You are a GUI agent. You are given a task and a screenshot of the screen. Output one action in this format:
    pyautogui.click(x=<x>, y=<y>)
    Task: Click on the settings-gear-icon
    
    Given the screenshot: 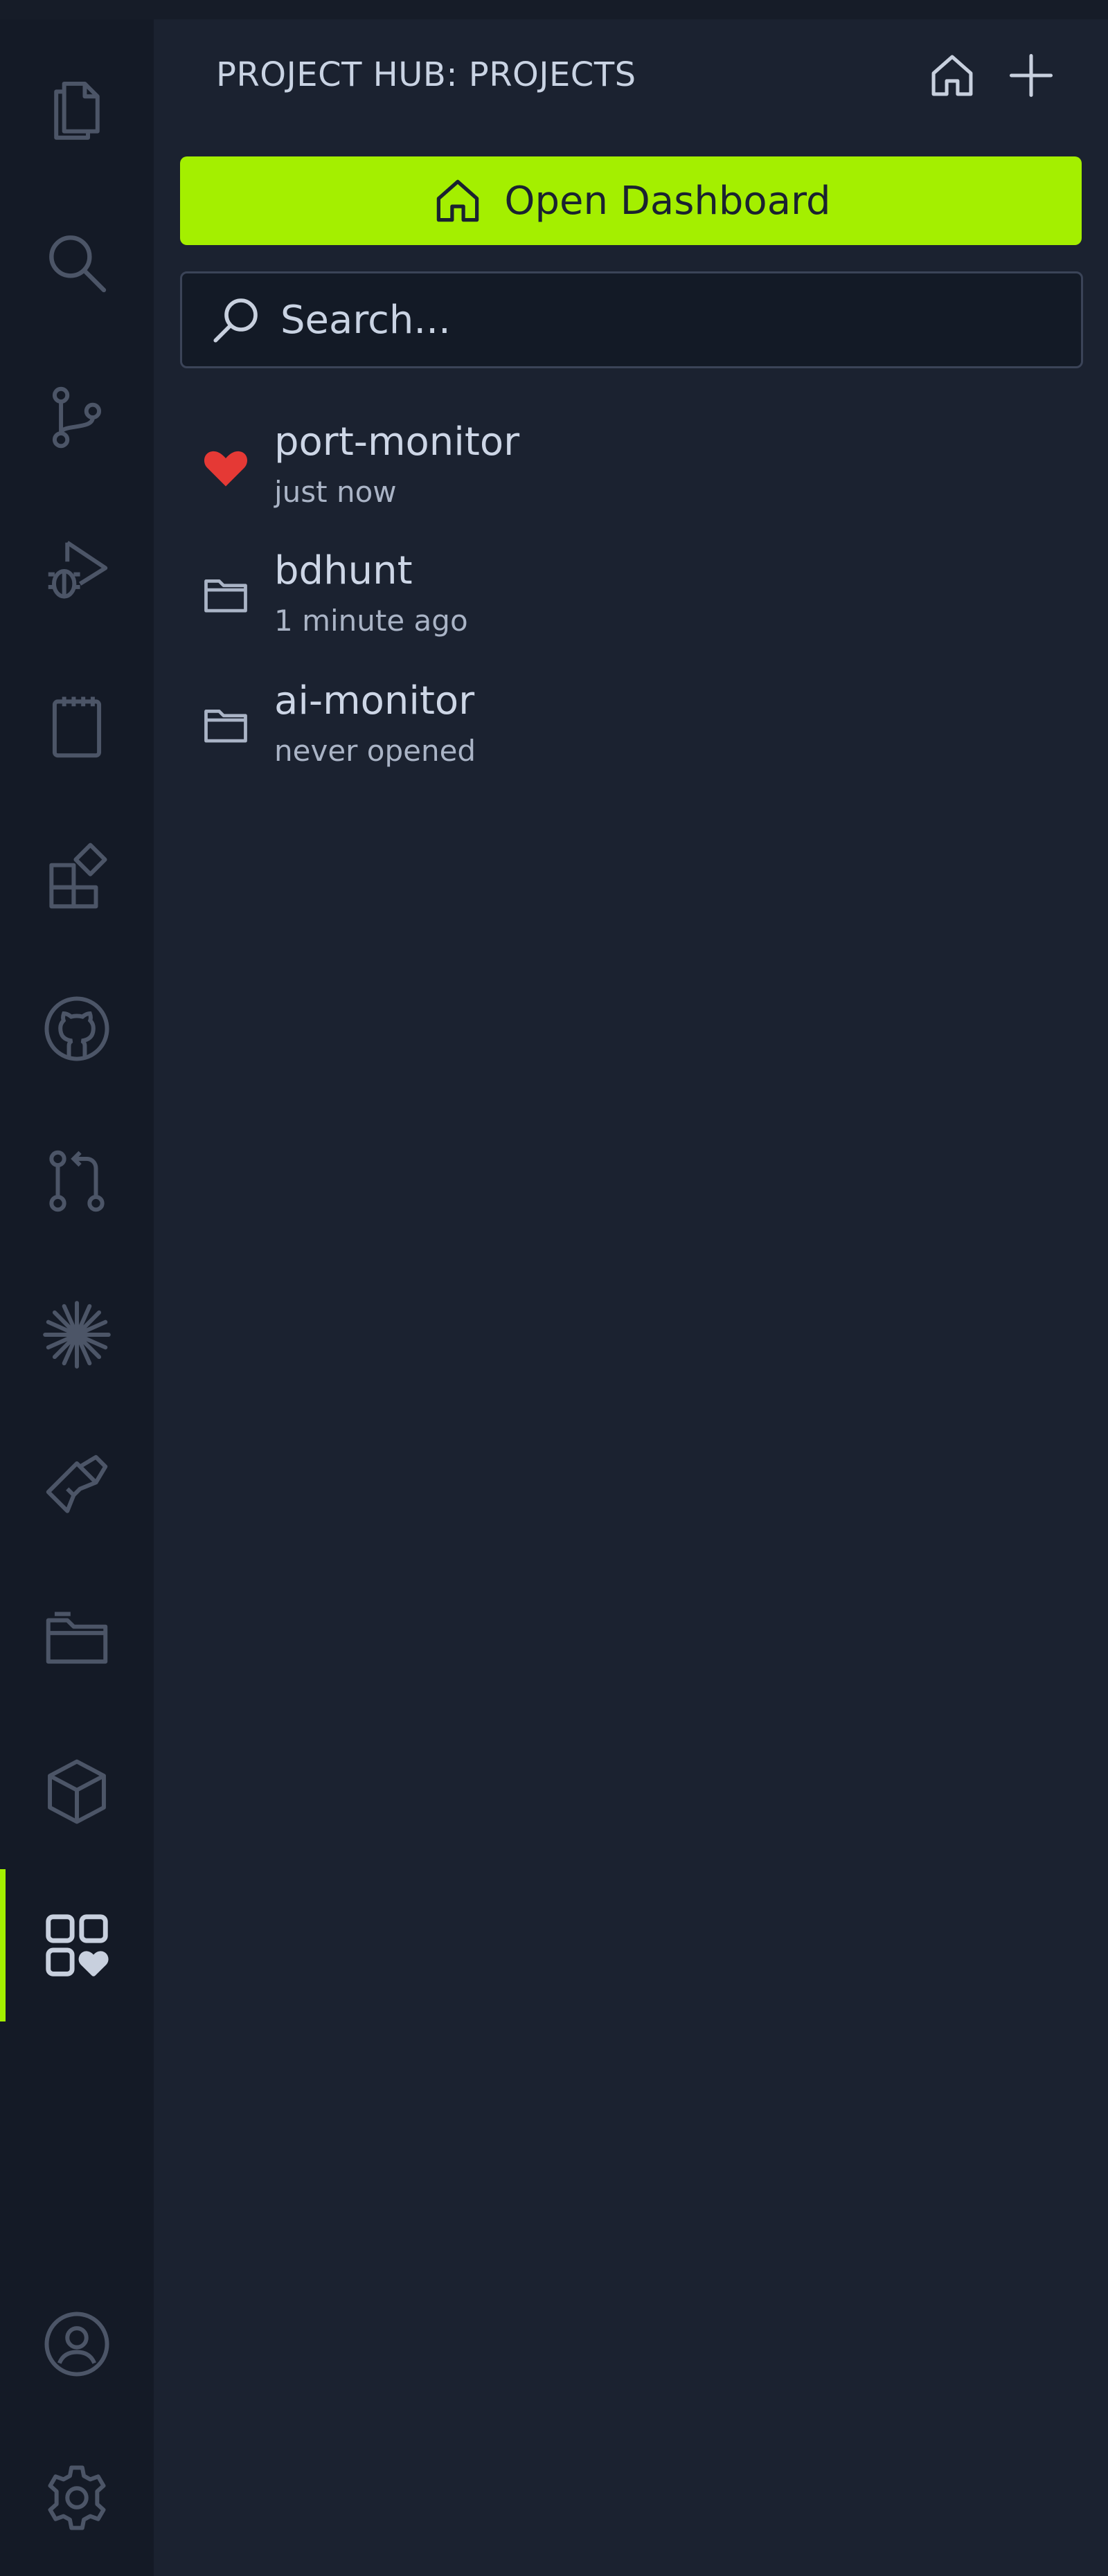 What is the action you would take?
    pyautogui.click(x=77, y=2497)
    